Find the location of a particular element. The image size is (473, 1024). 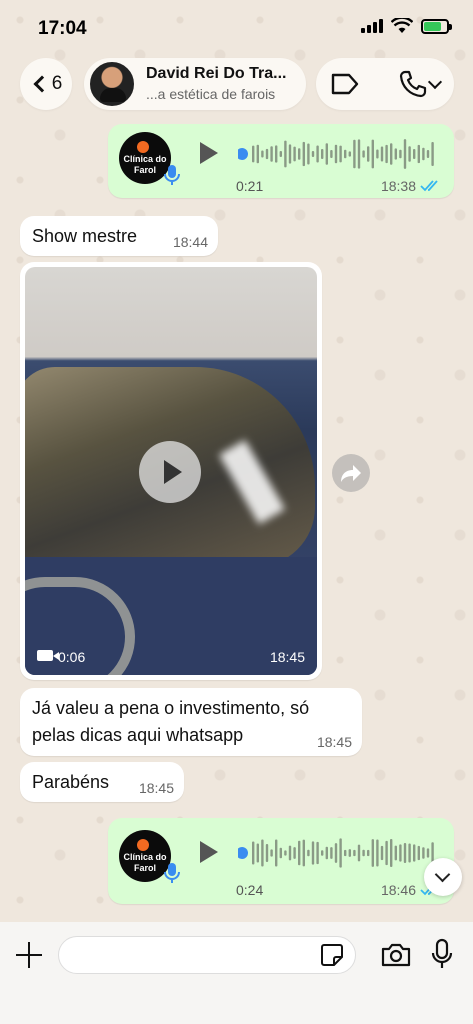

voice-message: Clínica do Farol 0:21 18:38 is located at coordinates (281, 161).